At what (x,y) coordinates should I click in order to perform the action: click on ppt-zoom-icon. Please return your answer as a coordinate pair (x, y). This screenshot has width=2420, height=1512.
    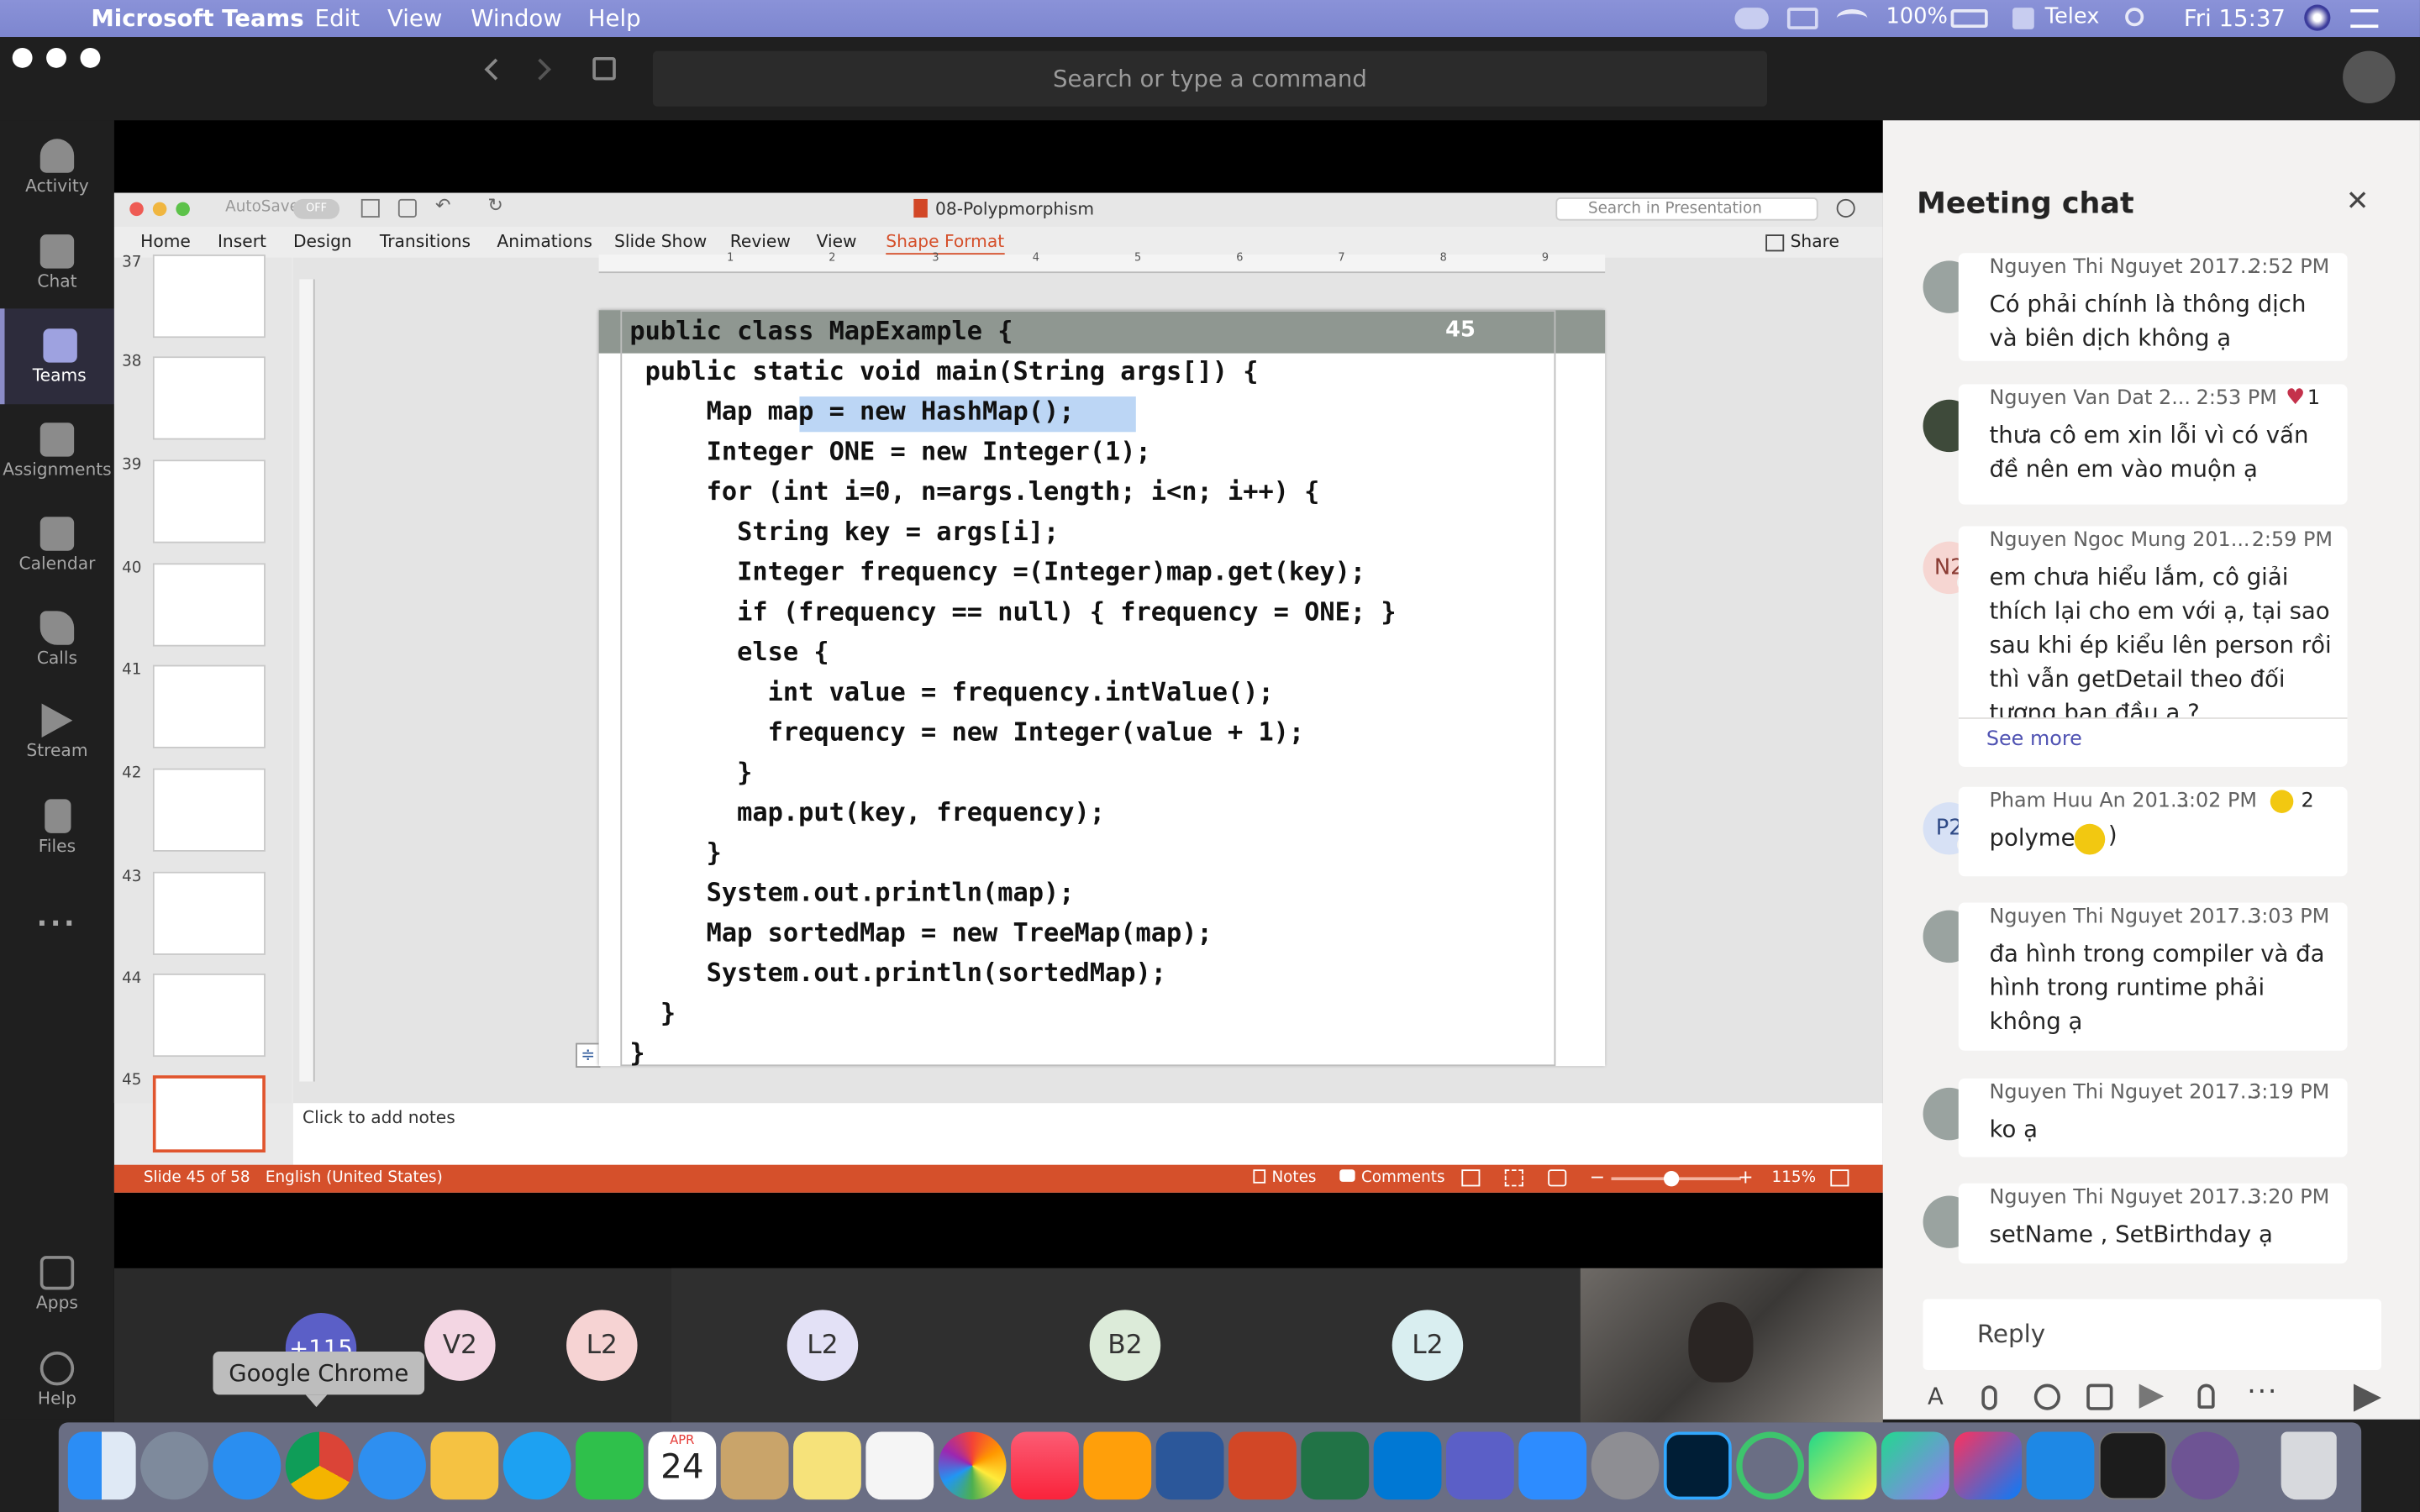
    Looking at the image, I should click on (183, 209).